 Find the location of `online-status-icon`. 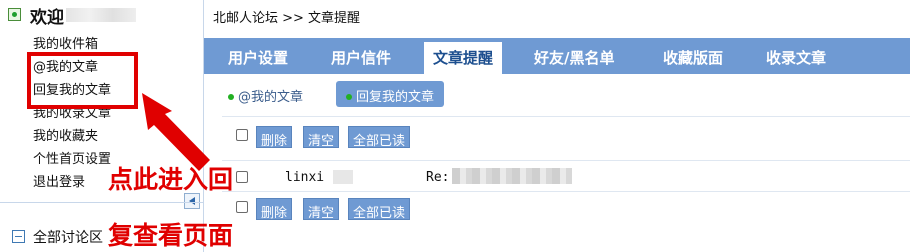

online-status-icon is located at coordinates (14, 14).